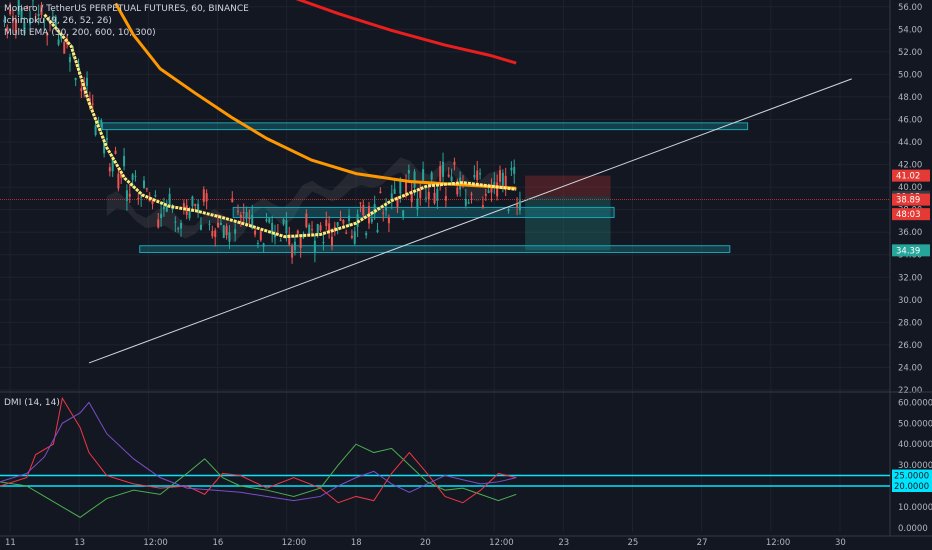 This screenshot has width=932, height=550. What do you see at coordinates (910, 323) in the screenshot?
I see `y-tick-label: 28.00` at bounding box center [910, 323].